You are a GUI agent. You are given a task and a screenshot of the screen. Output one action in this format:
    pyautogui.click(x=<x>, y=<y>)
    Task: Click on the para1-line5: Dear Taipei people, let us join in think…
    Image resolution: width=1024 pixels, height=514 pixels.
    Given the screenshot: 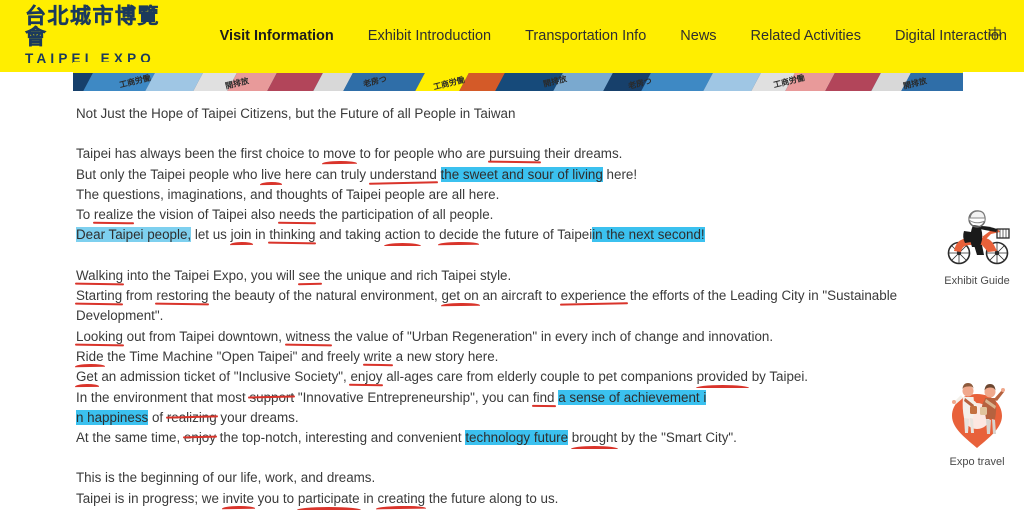 What is the action you would take?
    pyautogui.click(x=390, y=235)
    